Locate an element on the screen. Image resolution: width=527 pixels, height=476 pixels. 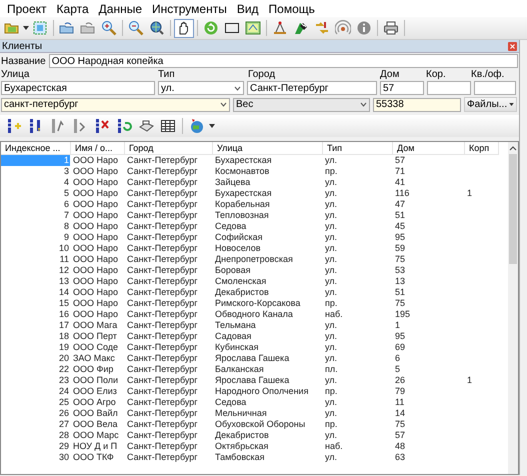
table-cell: 24 is located at coordinates (64, 391).